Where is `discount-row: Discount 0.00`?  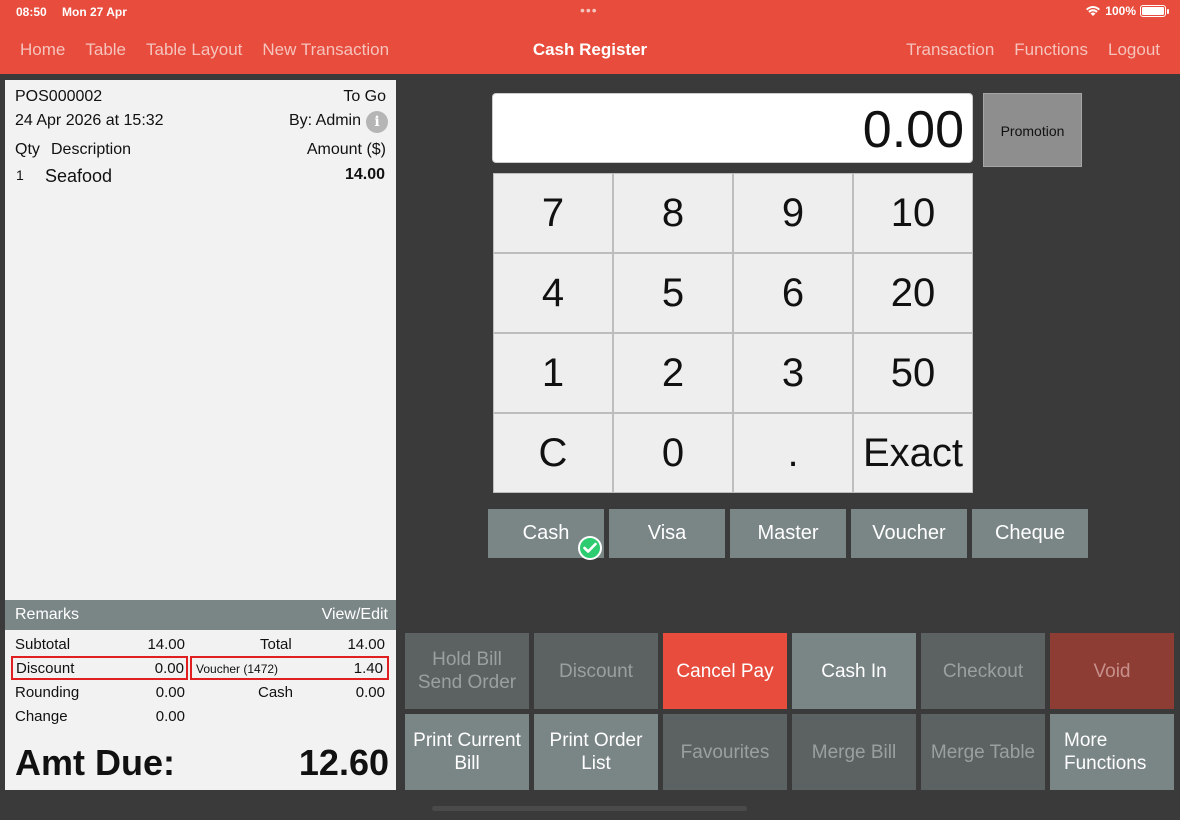 discount-row: Discount 0.00 is located at coordinates (99, 668).